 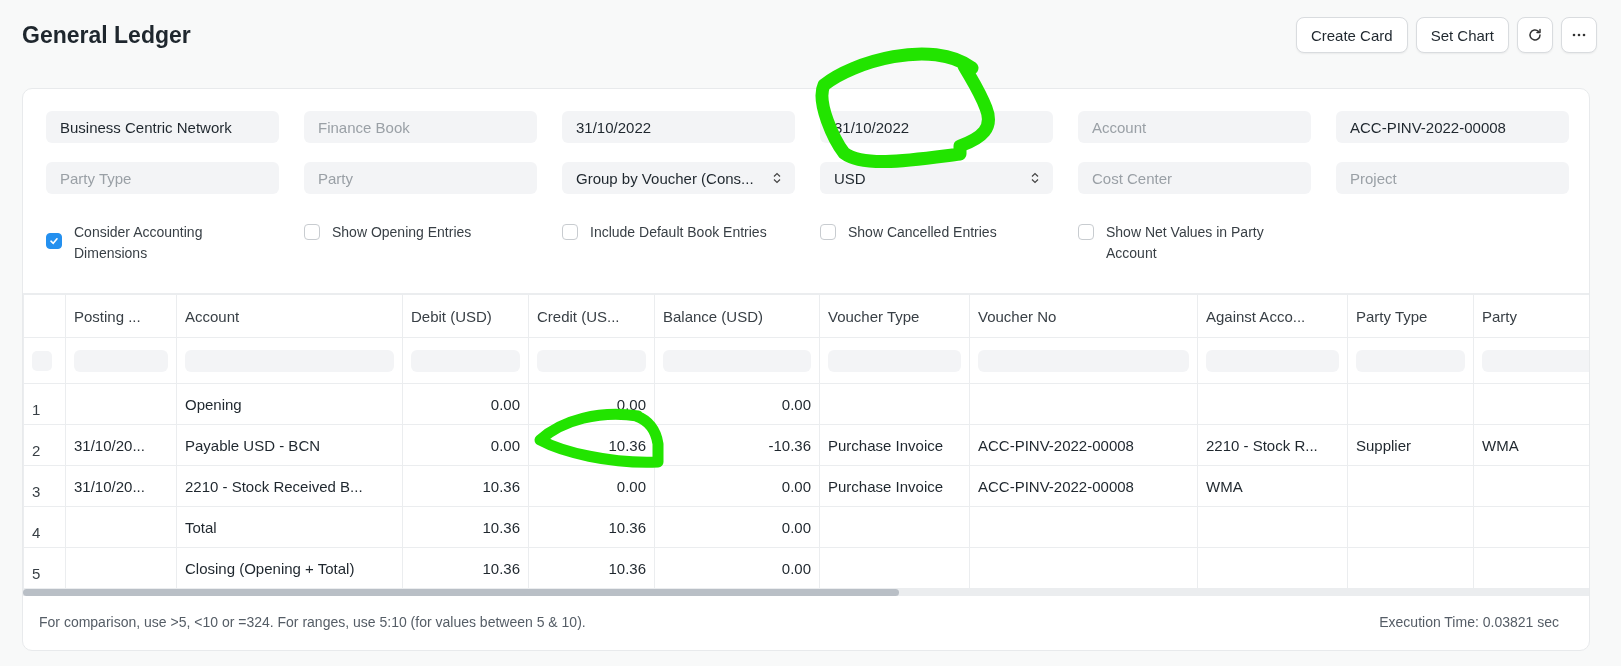 What do you see at coordinates (1194, 178) in the screenshot?
I see `input-field: Cost Center` at bounding box center [1194, 178].